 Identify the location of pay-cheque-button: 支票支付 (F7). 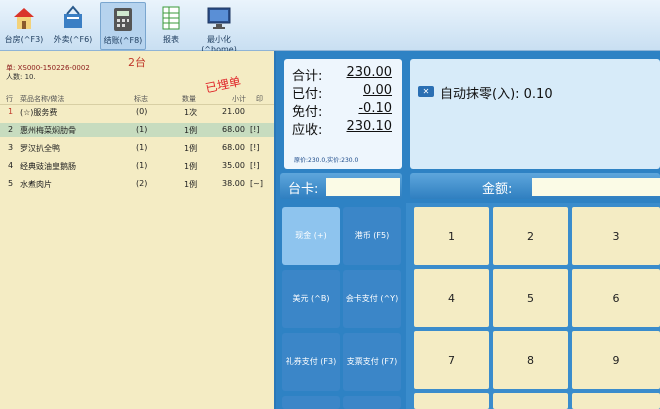
(372, 362).